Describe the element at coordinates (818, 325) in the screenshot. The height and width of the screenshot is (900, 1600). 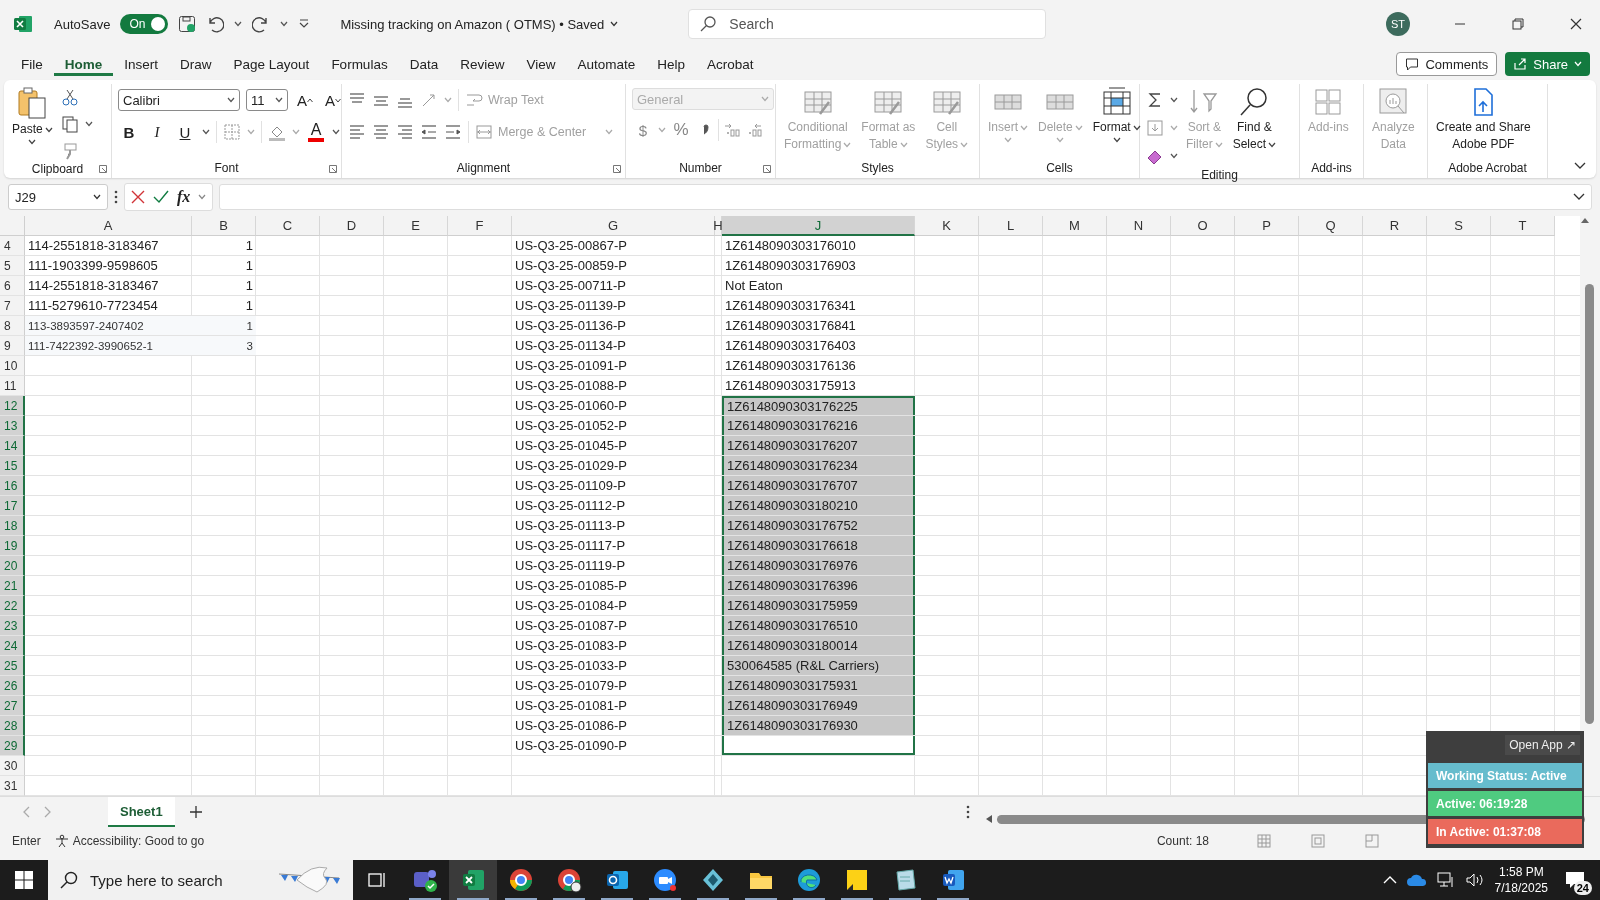
I see `table-cell: 1Z6148090303176841` at that location.